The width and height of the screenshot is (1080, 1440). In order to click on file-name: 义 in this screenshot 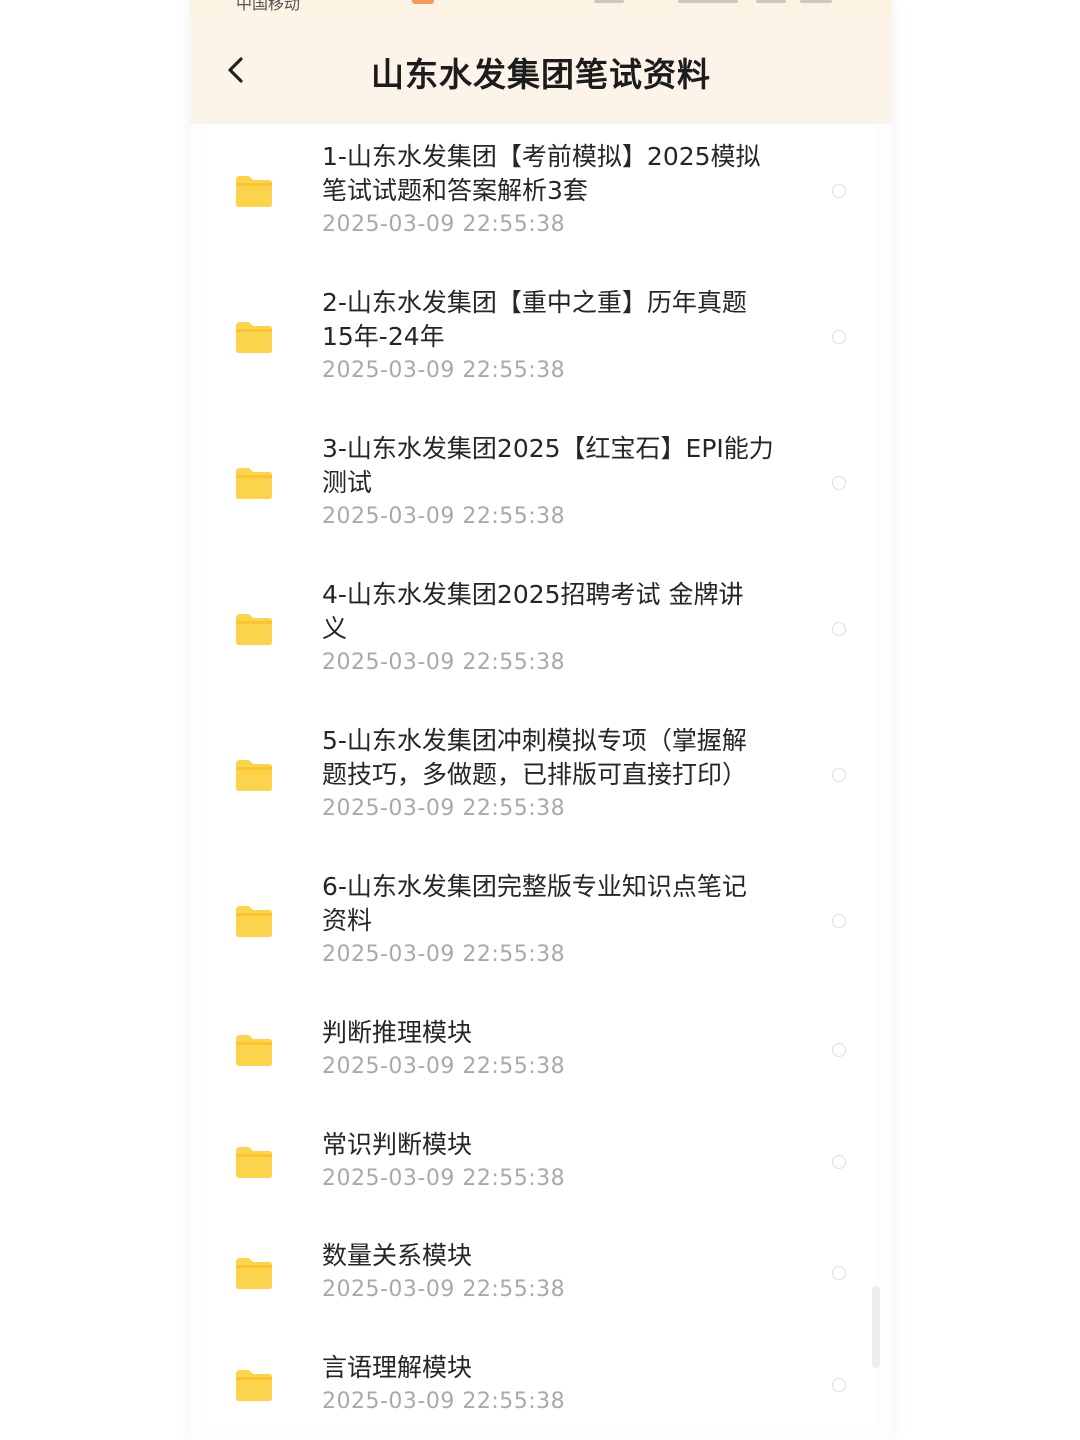, I will do `click(335, 628)`.